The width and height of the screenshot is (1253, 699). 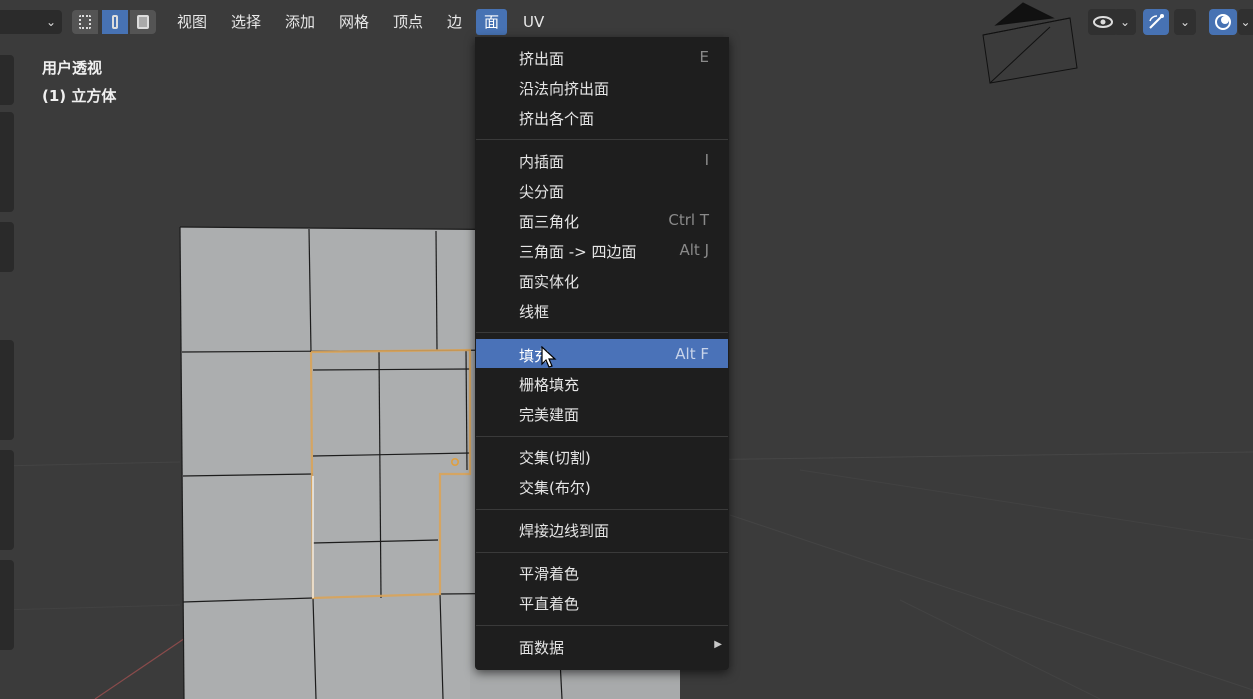 What do you see at coordinates (564, 89) in the screenshot?
I see `menu-item-label: 沿法向挤出面` at bounding box center [564, 89].